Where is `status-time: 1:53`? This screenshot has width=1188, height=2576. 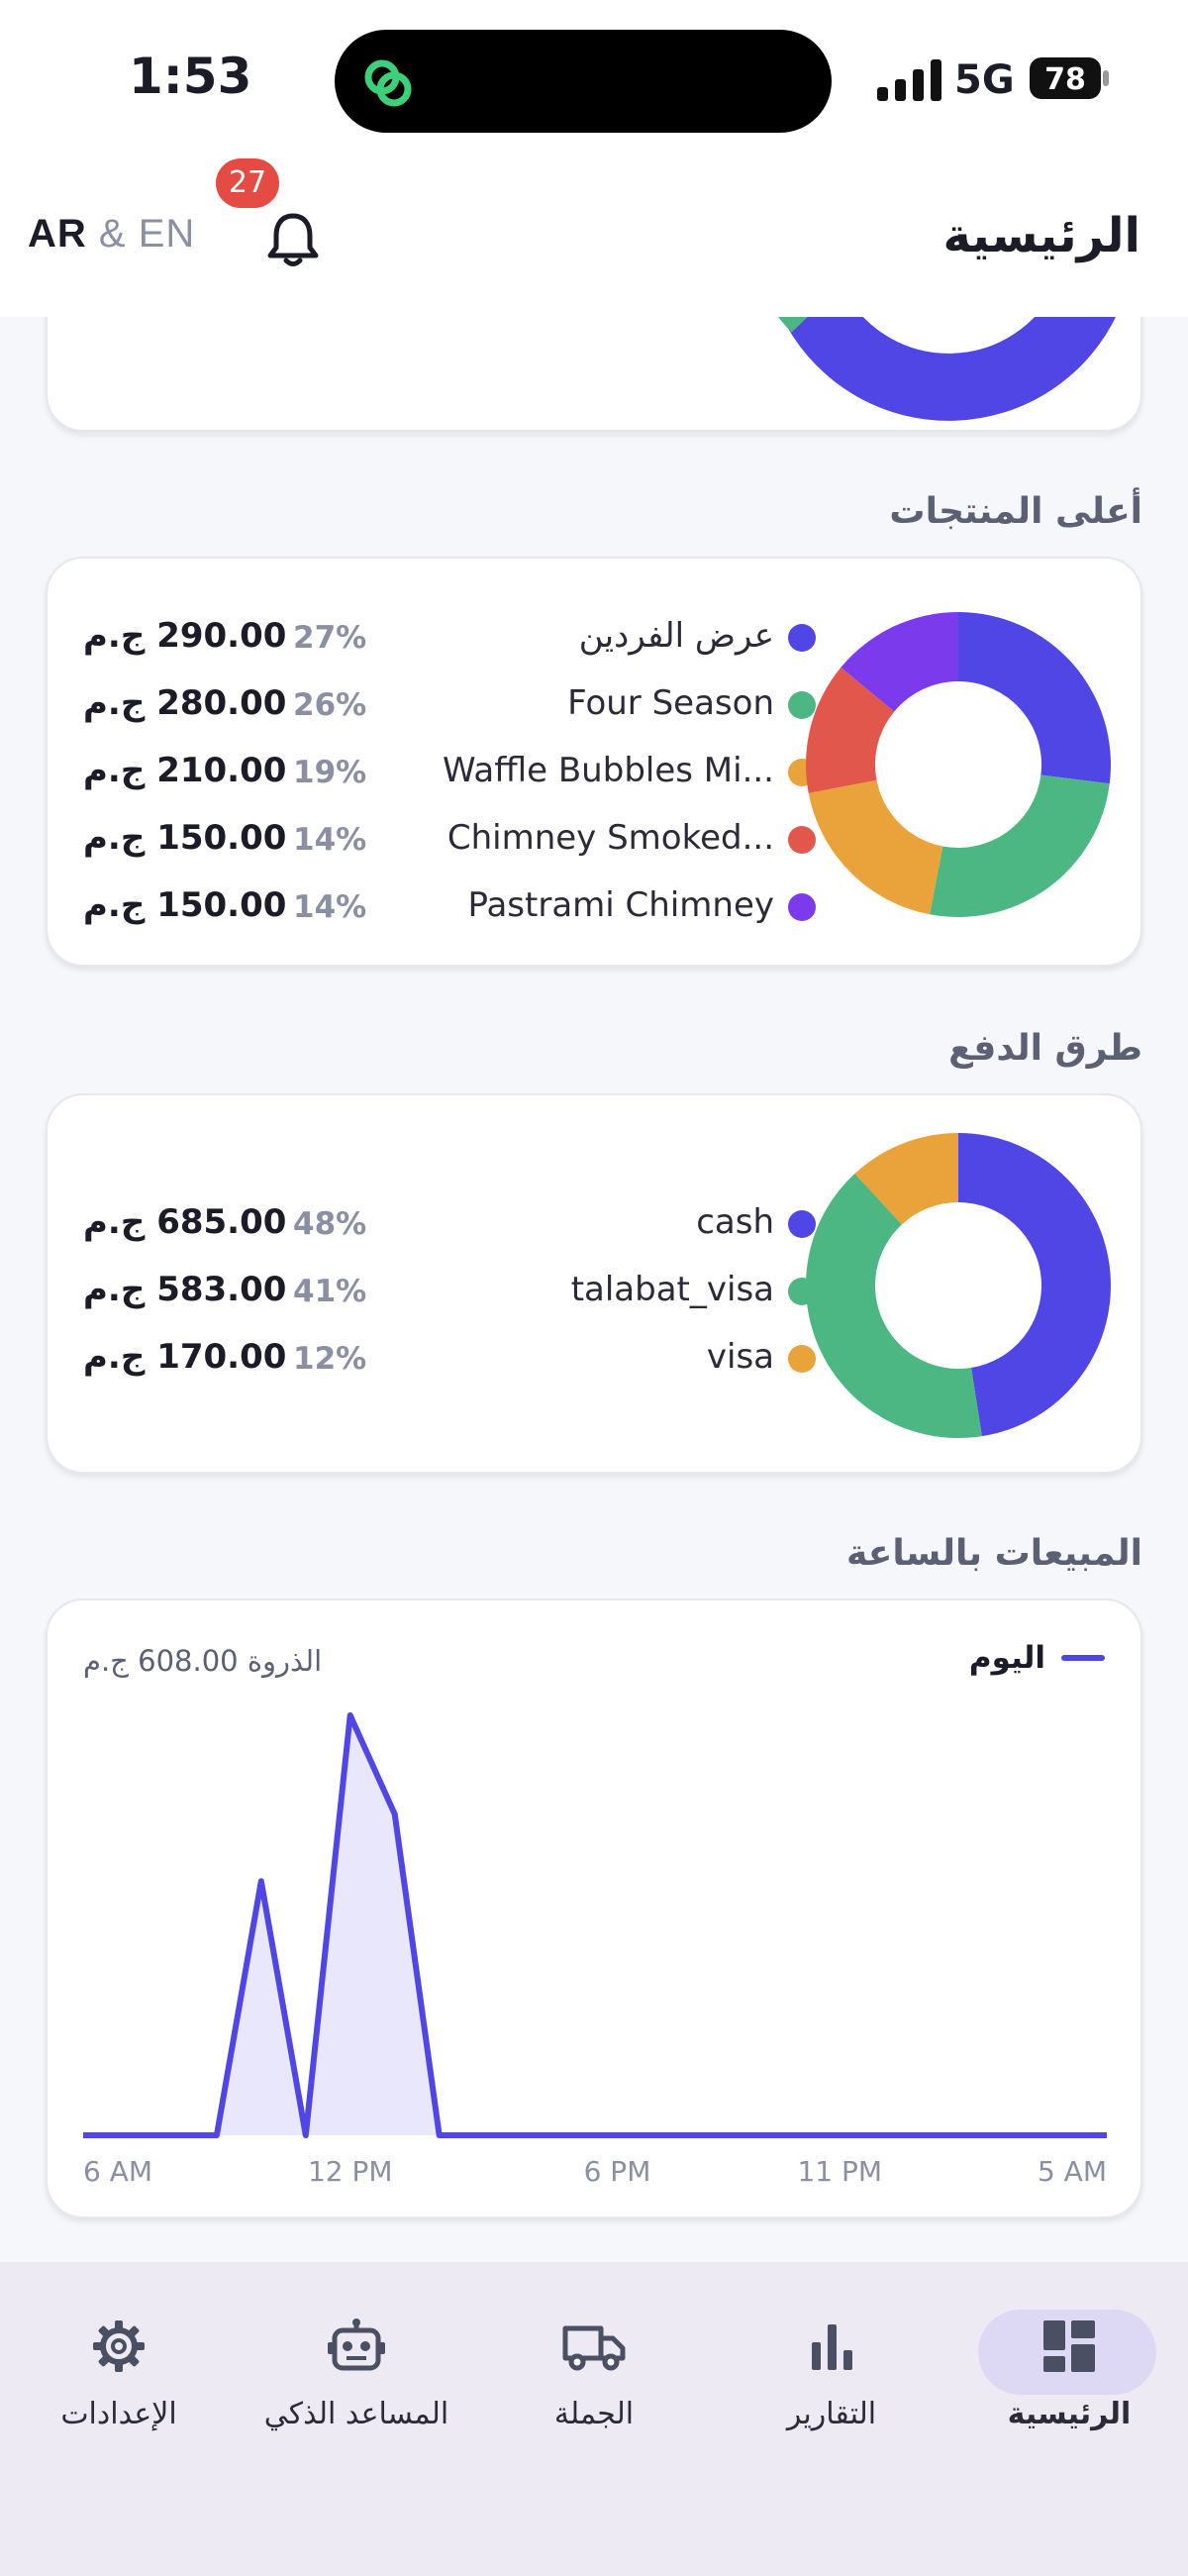 status-time: 1:53 is located at coordinates (190, 76).